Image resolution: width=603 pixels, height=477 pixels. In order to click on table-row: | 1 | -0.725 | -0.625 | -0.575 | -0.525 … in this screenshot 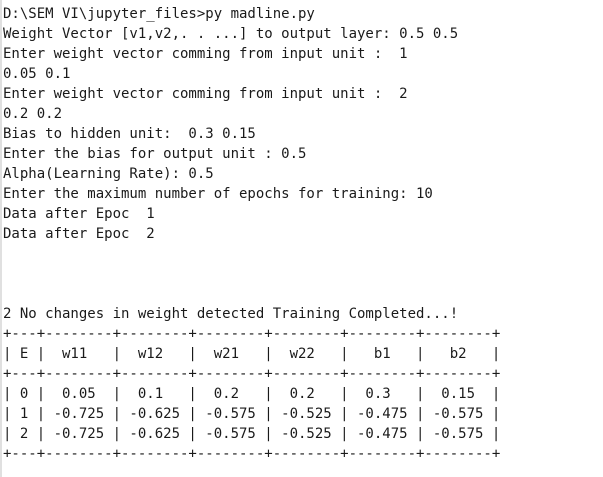, I will do `click(252, 414)`.